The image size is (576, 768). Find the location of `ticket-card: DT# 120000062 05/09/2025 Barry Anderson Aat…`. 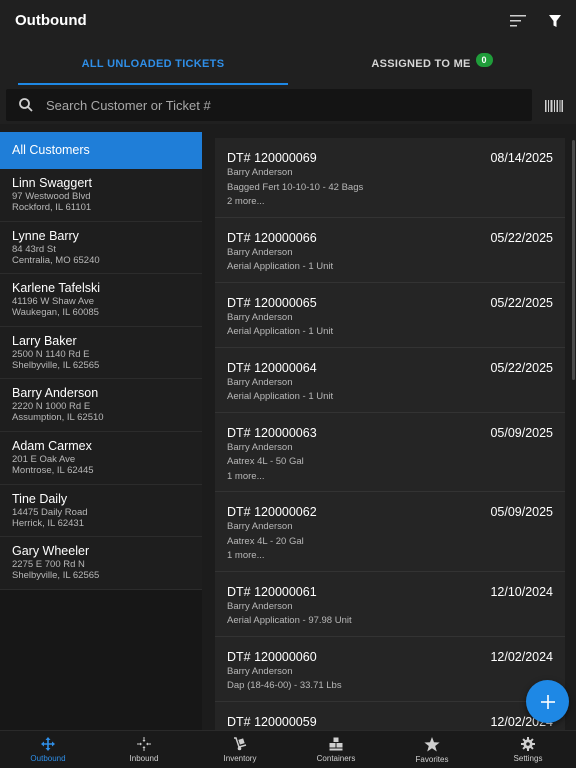

ticket-card: DT# 120000062 05/09/2025 Barry Anderson Aat… is located at coordinates (390, 532).